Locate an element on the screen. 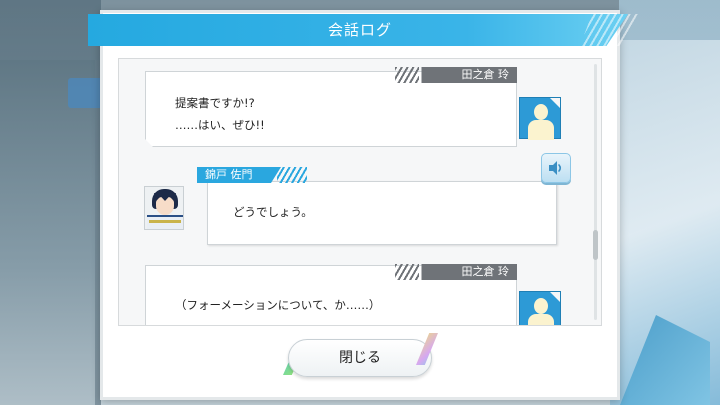 This screenshot has width=720, height=405. message-line: （フォーメーションについて、か……） is located at coordinates (278, 305).